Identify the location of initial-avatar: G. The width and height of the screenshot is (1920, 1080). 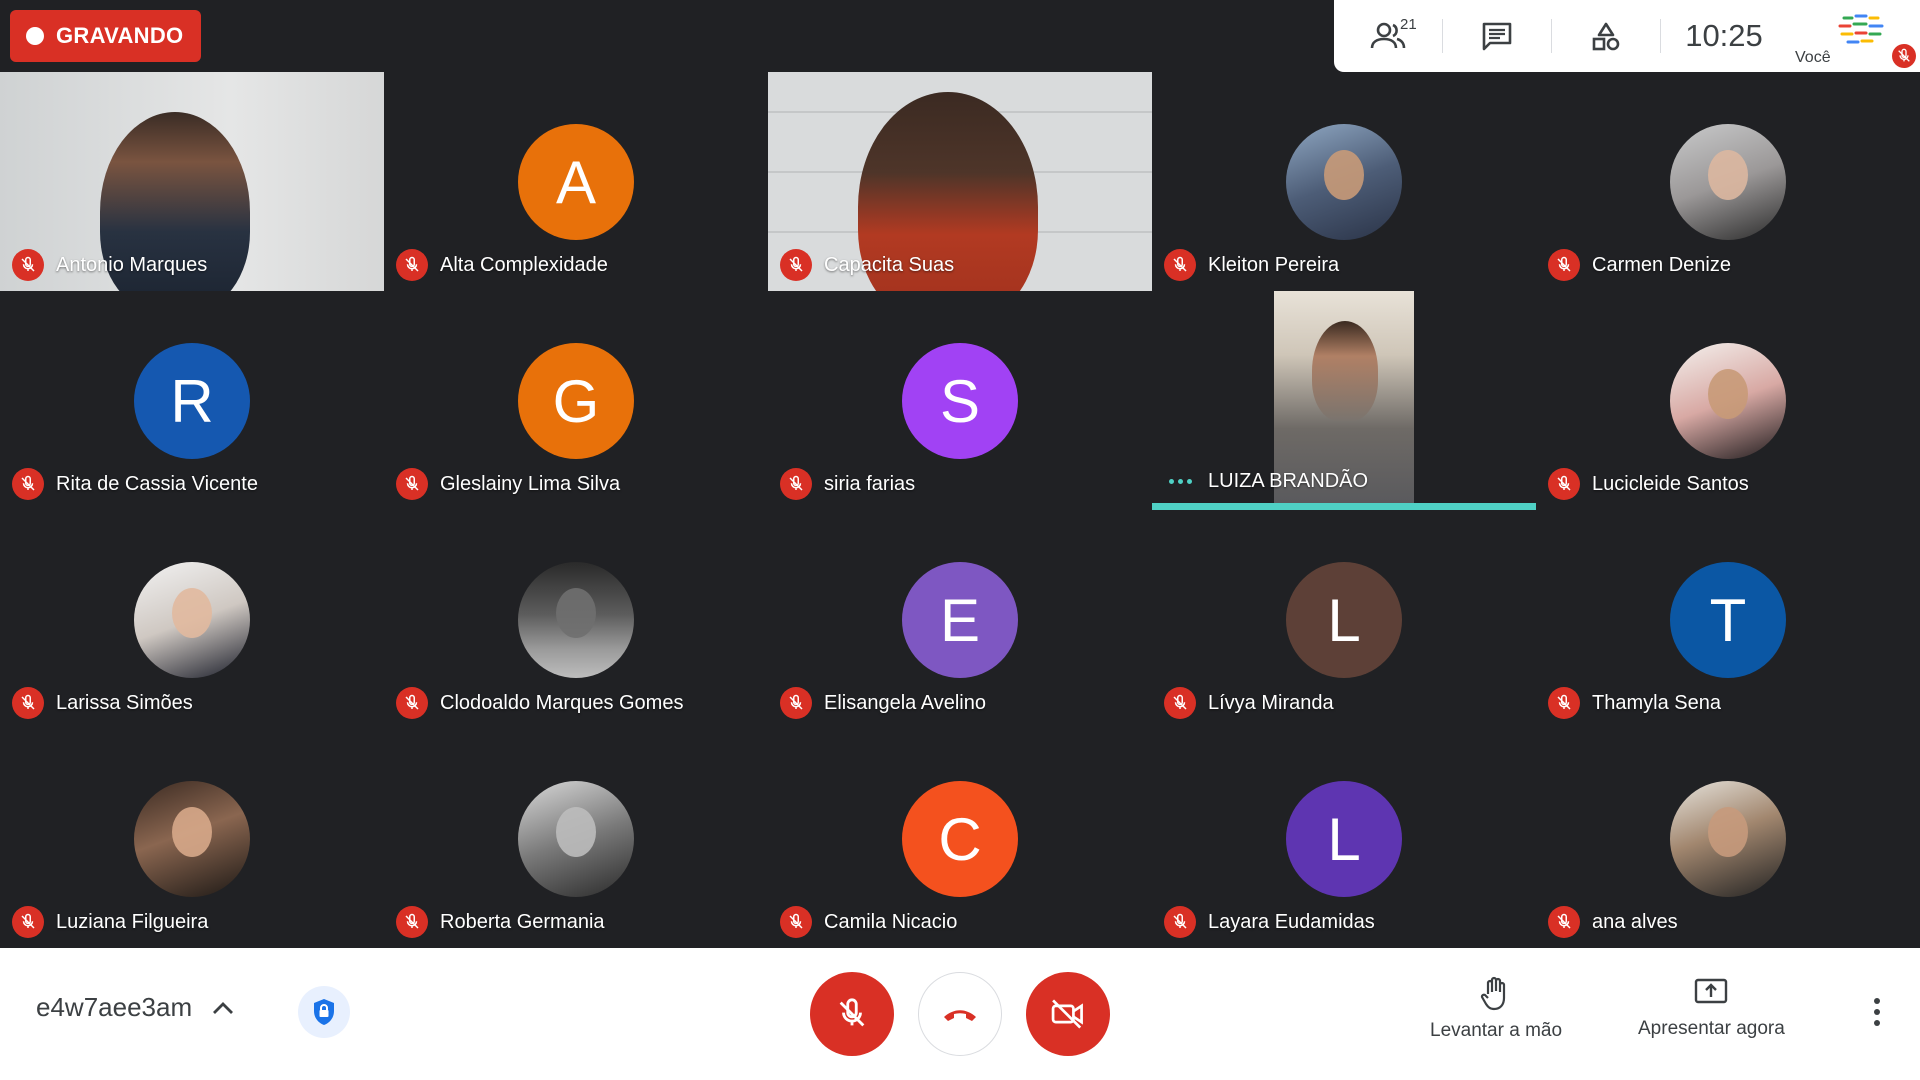
(576, 401).